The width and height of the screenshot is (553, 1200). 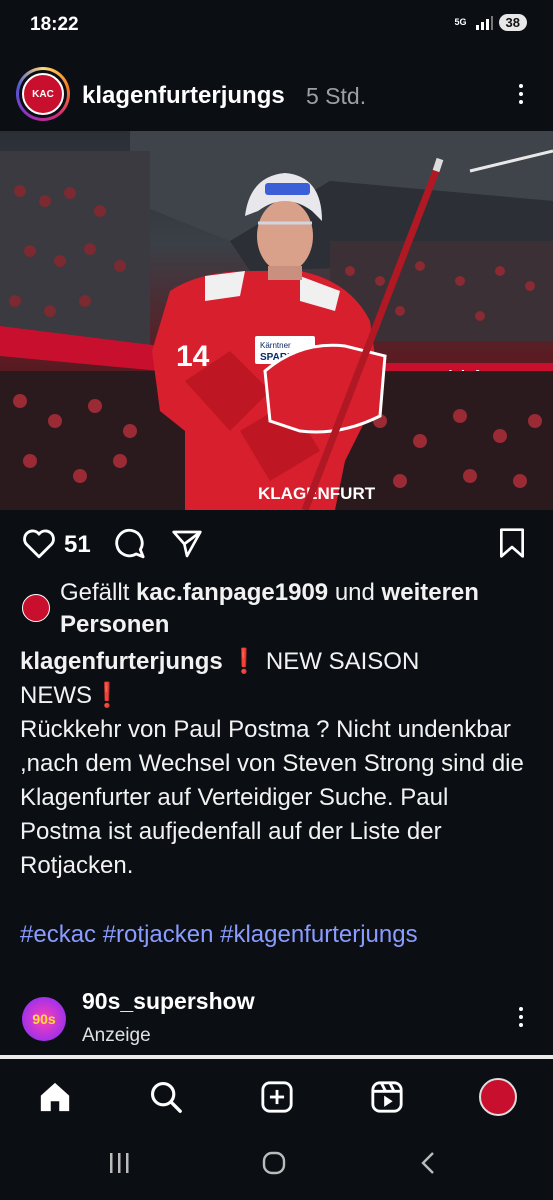 What do you see at coordinates (168, 1001) in the screenshot?
I see `ad-username: 90s_supershow` at bounding box center [168, 1001].